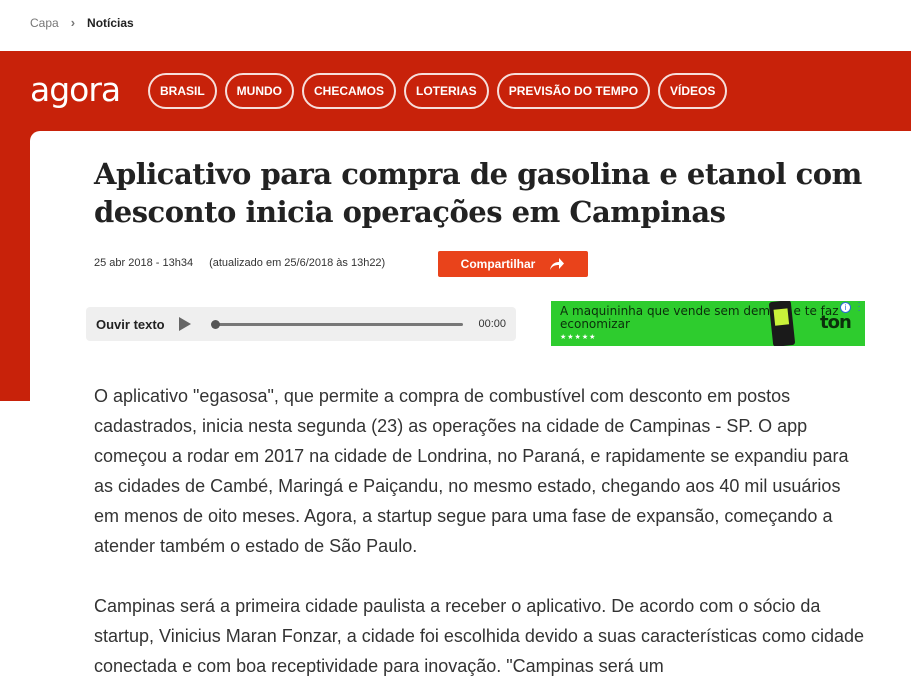  I want to click on chevron-right-icon: ›, so click(73, 22).